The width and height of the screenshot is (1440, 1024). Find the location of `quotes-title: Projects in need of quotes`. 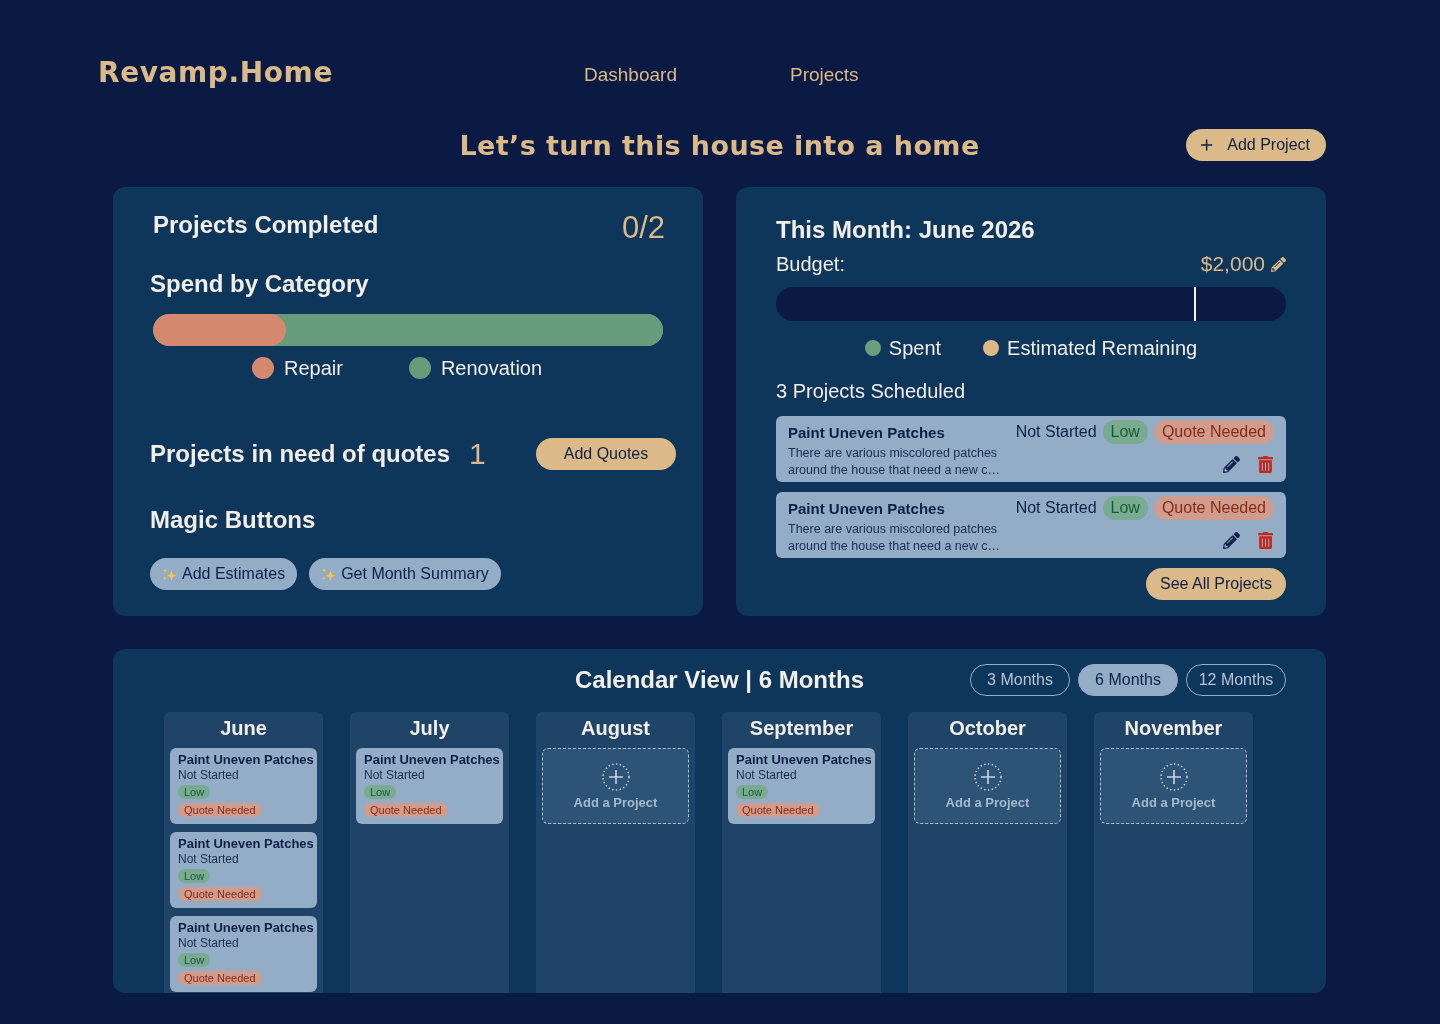

quotes-title: Projects in need of quotes is located at coordinates (300, 454).